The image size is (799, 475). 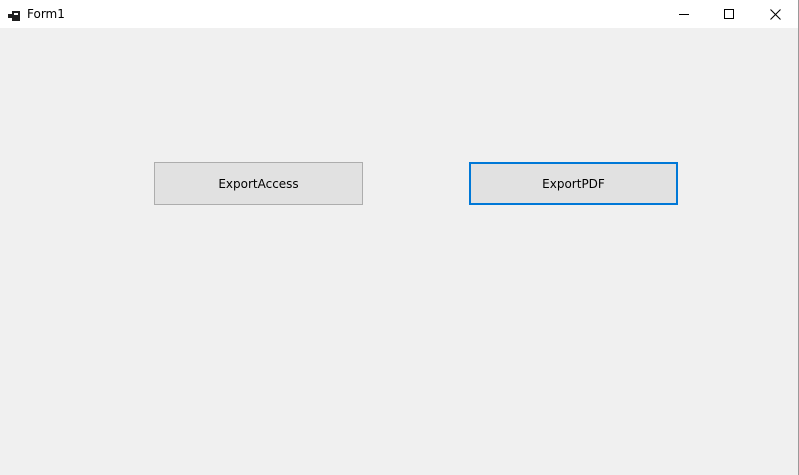 I want to click on minimize-icon, so click(x=684, y=14).